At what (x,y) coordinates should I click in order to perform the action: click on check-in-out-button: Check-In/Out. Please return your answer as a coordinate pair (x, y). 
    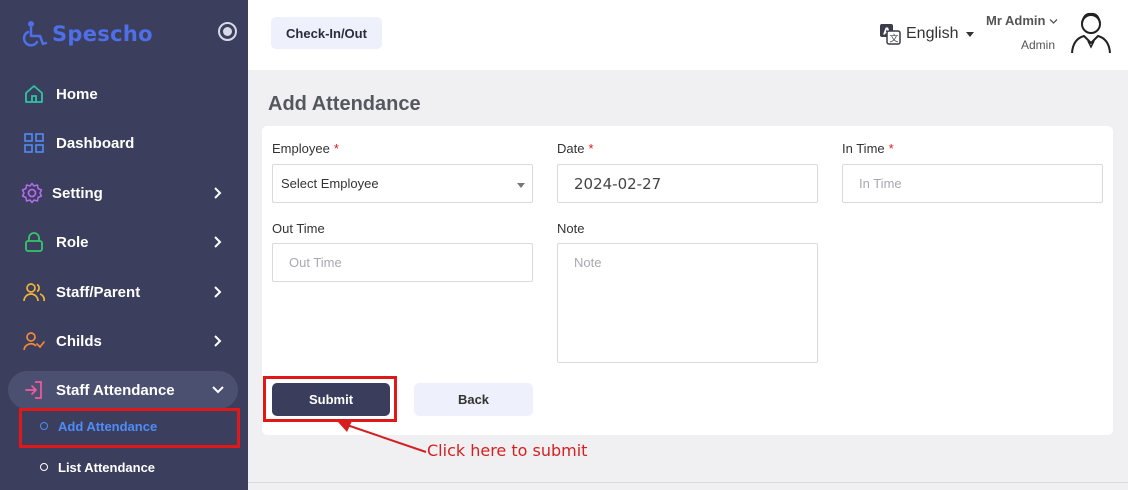
    Looking at the image, I should click on (326, 33).